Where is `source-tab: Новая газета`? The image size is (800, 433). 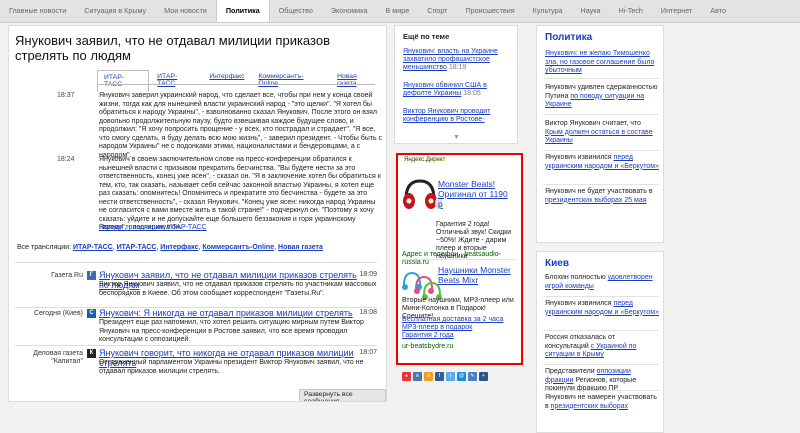
source-tab: Новая газета is located at coordinates (357, 81).